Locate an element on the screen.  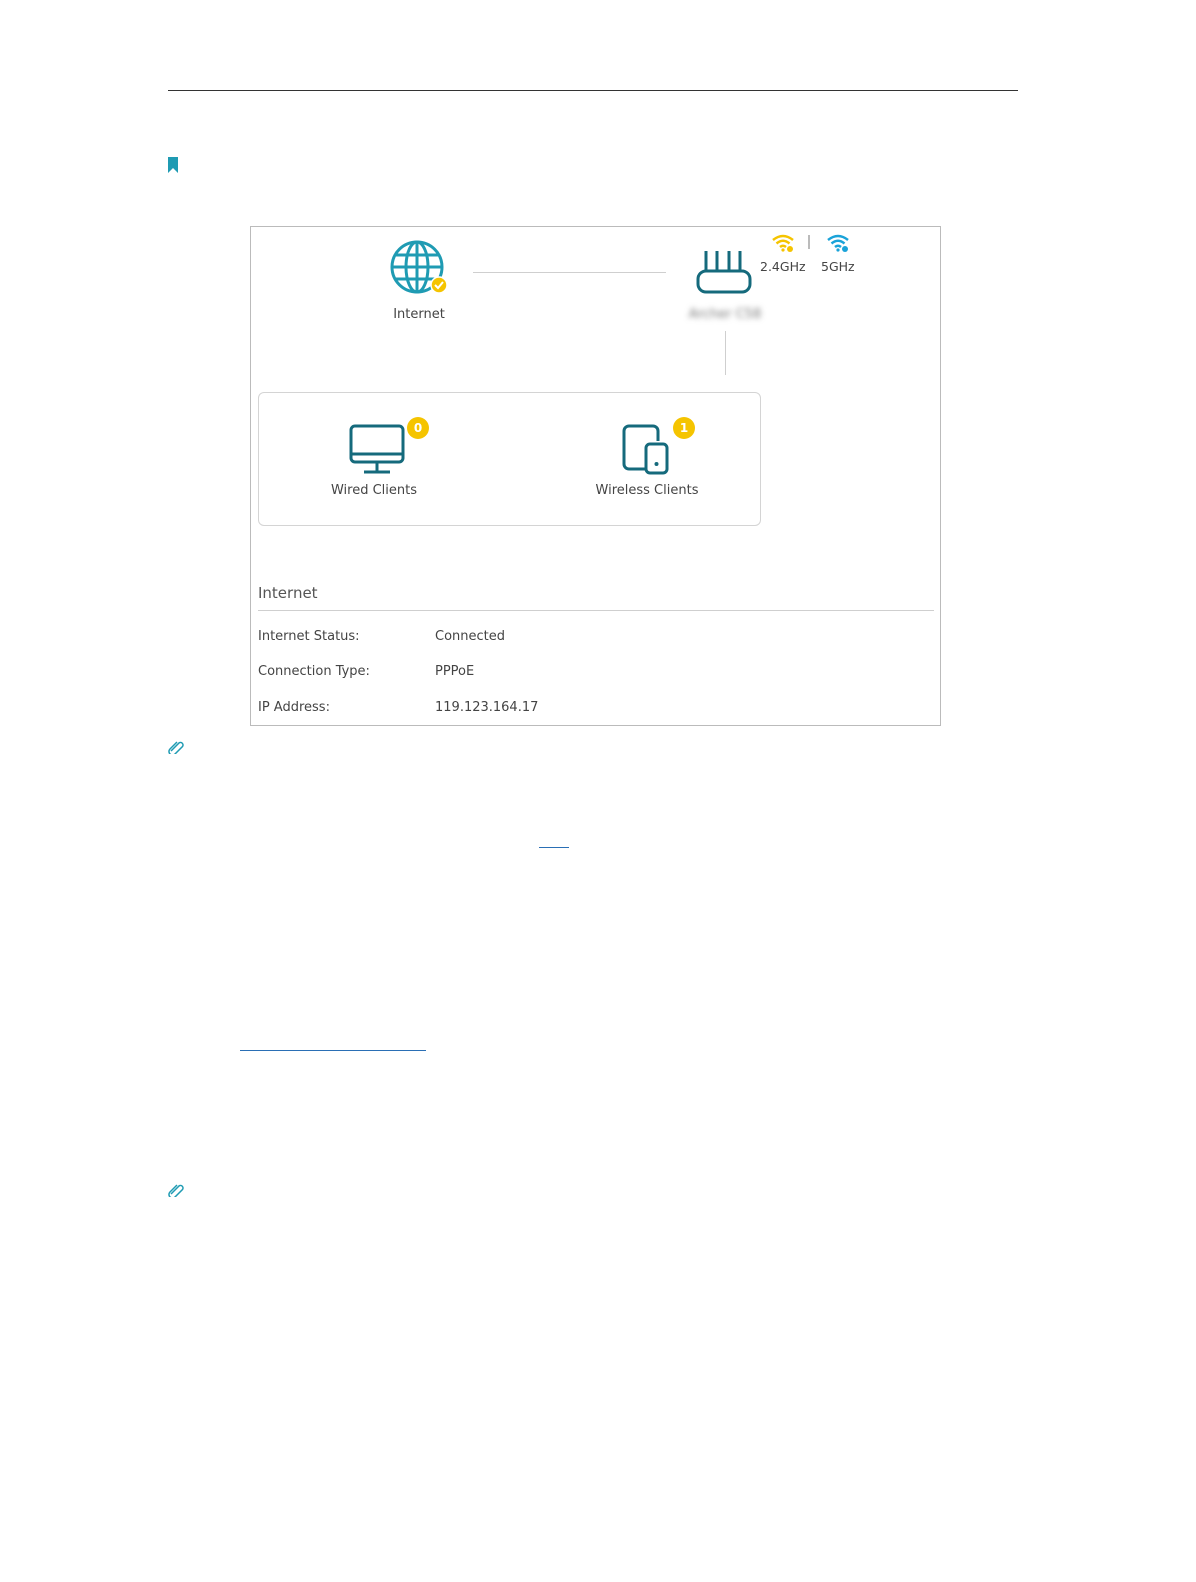
tablet-phone-icon is located at coordinates (645, 449).